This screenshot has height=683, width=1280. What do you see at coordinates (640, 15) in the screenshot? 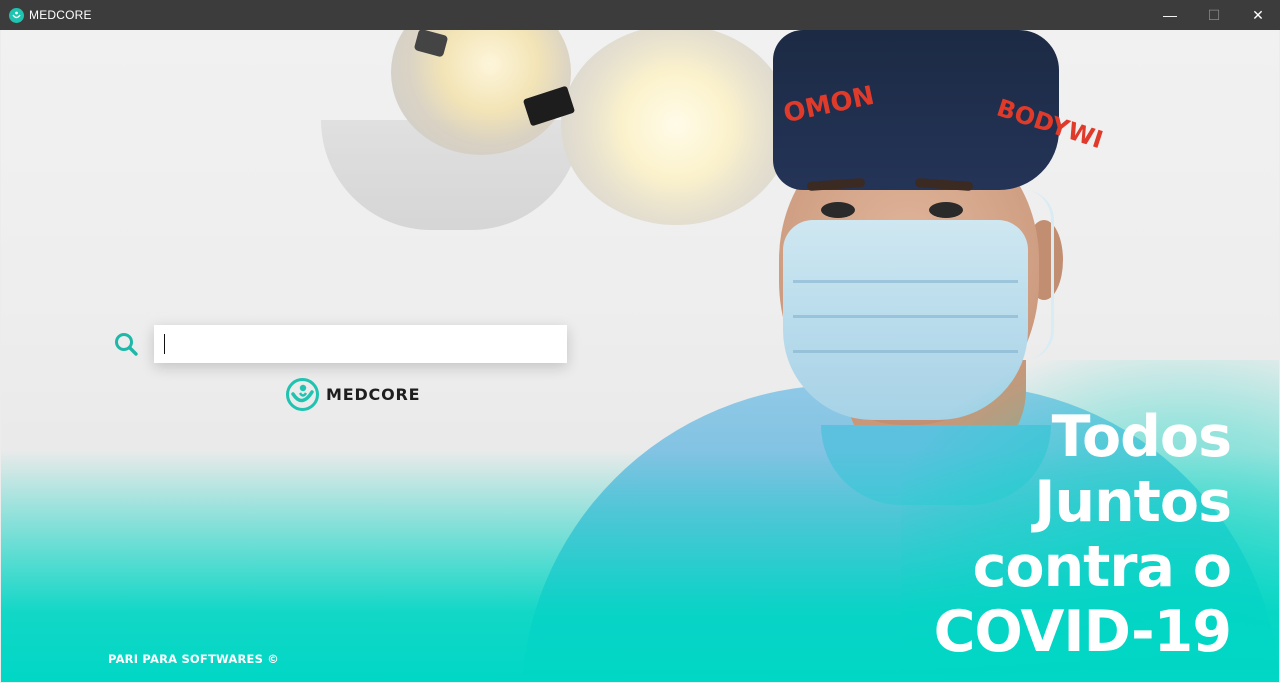
I see `title-bar: MEDCORE — ☐ ✕` at bounding box center [640, 15].